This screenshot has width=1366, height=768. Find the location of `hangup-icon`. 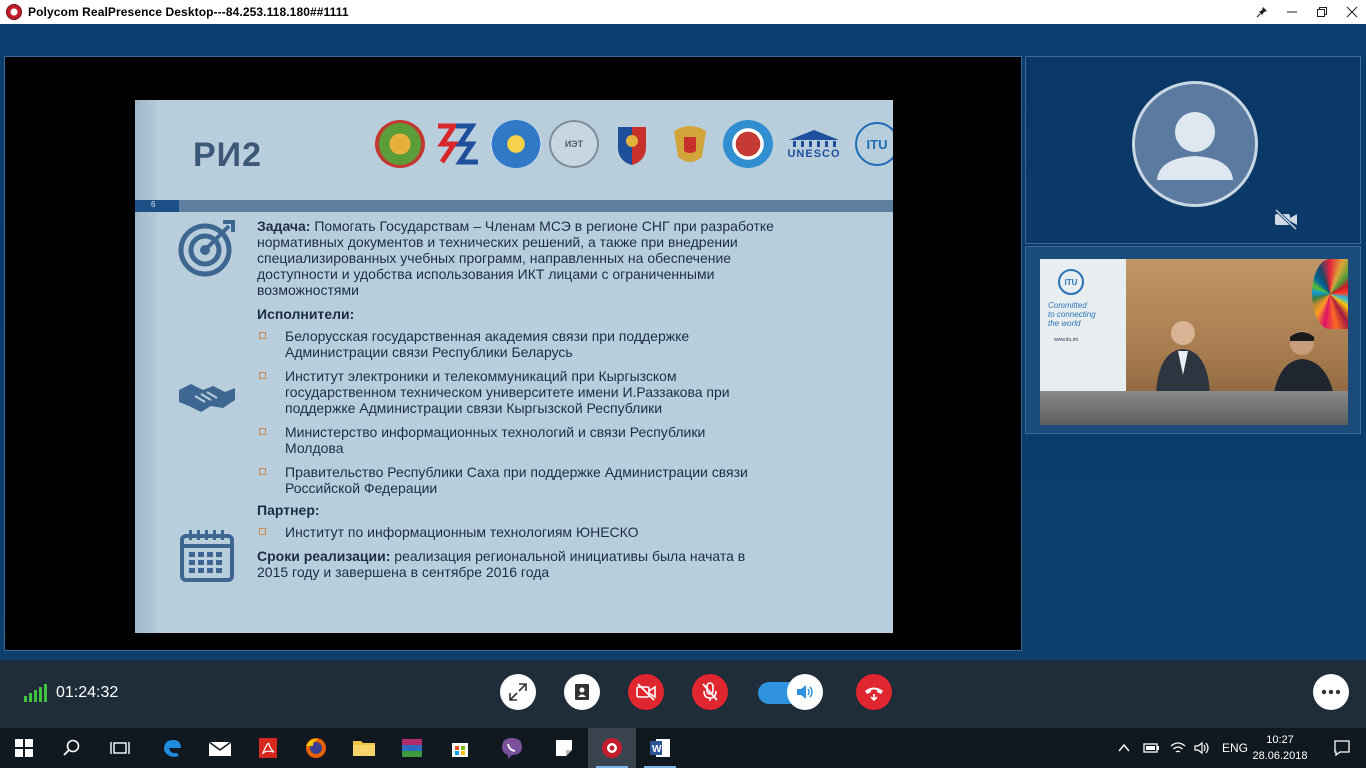

hangup-icon is located at coordinates (874, 694).